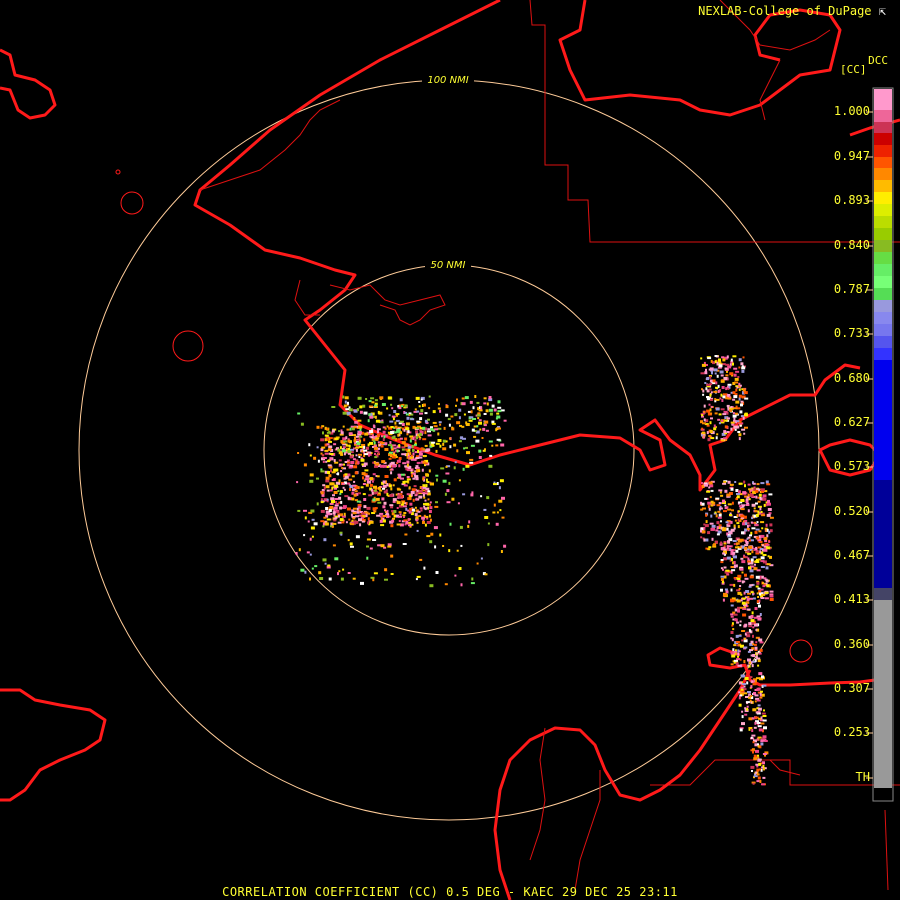  What do you see at coordinates (862, 777) in the screenshot?
I see `colorbar-label: TH` at bounding box center [862, 777].